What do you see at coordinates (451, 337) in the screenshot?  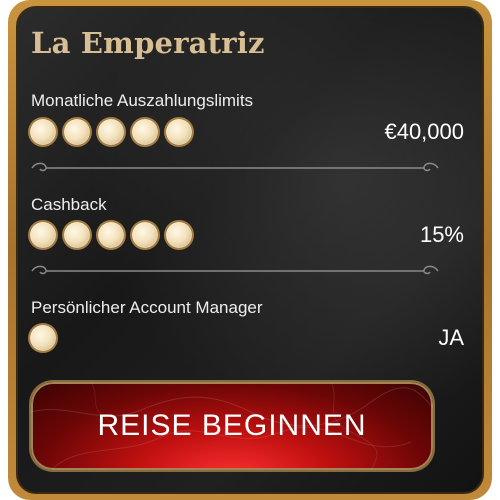 I see `row-value-account-manager: JA` at bounding box center [451, 337].